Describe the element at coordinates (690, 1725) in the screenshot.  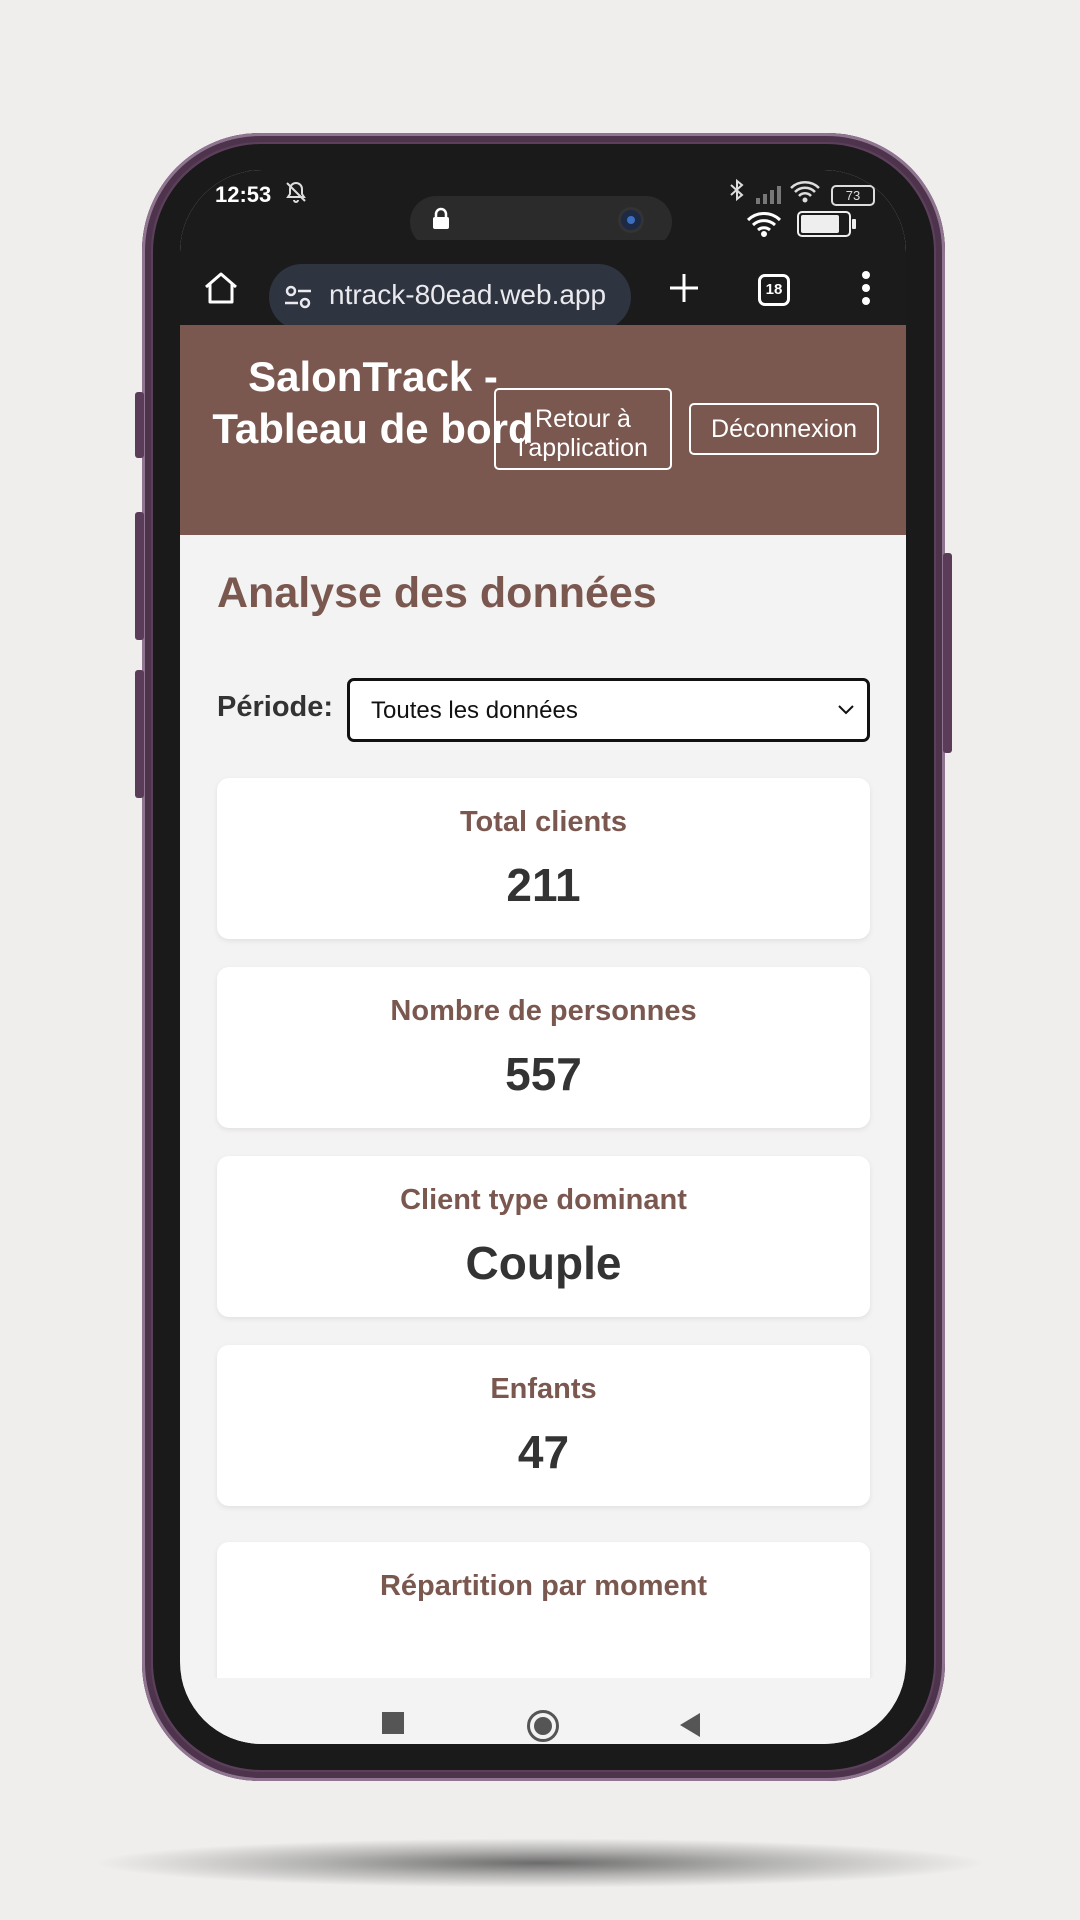
I see `back-nav-icon` at that location.